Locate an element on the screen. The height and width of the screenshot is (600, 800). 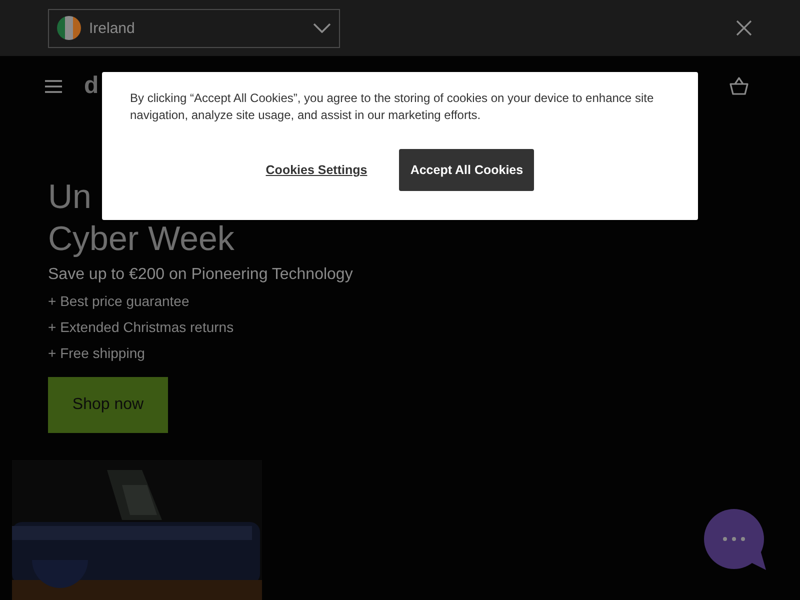
benefit-text: + Extended Christmas returns is located at coordinates (141, 327).